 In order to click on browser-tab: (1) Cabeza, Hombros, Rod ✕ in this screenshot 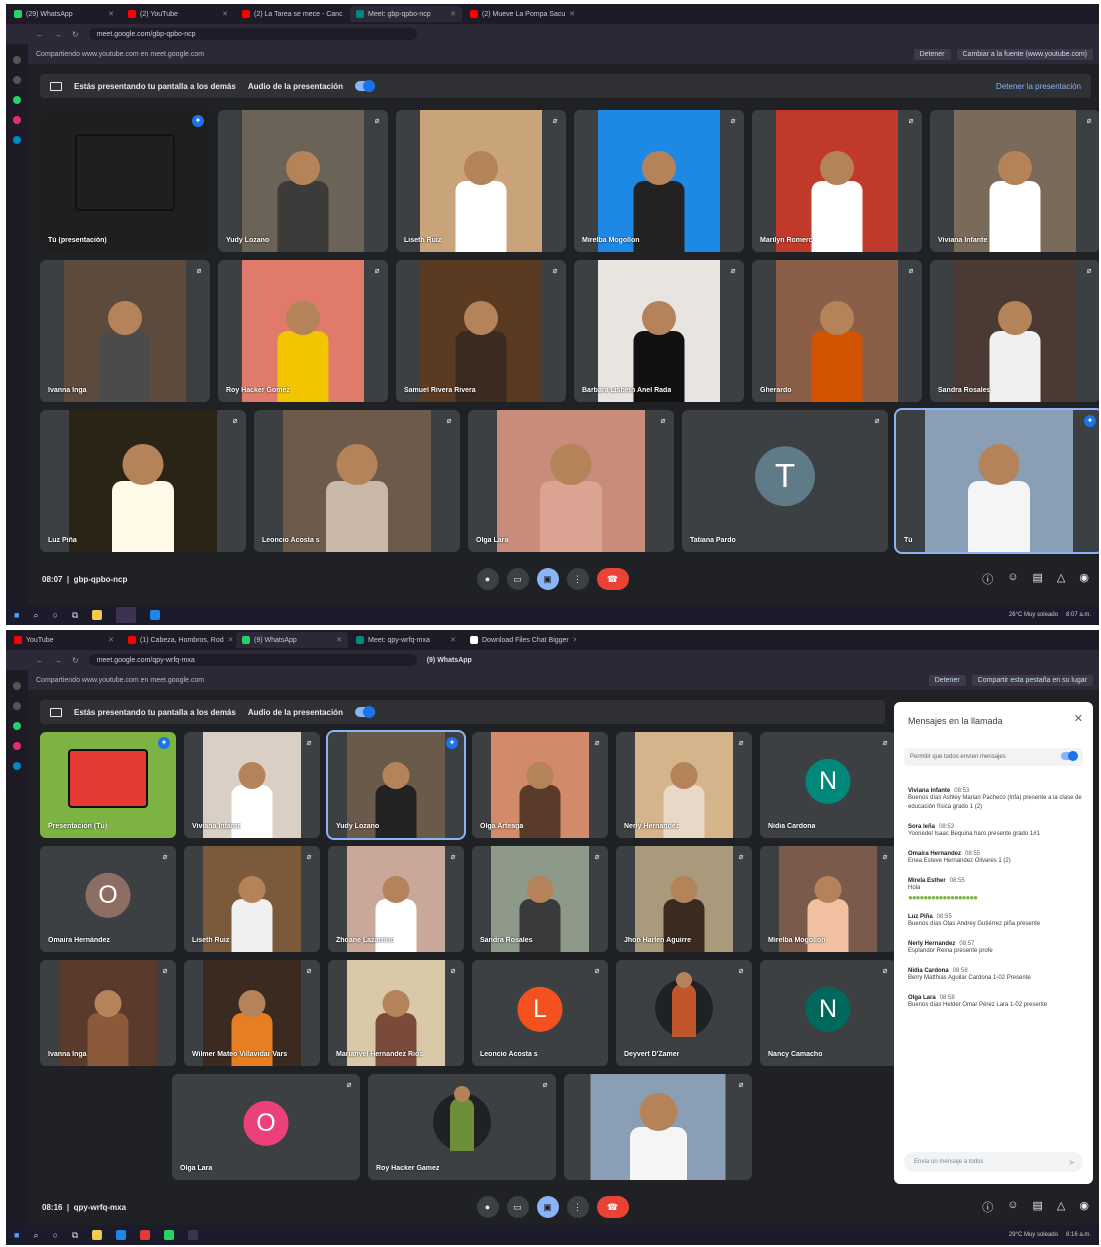, I will do `click(178, 640)`.